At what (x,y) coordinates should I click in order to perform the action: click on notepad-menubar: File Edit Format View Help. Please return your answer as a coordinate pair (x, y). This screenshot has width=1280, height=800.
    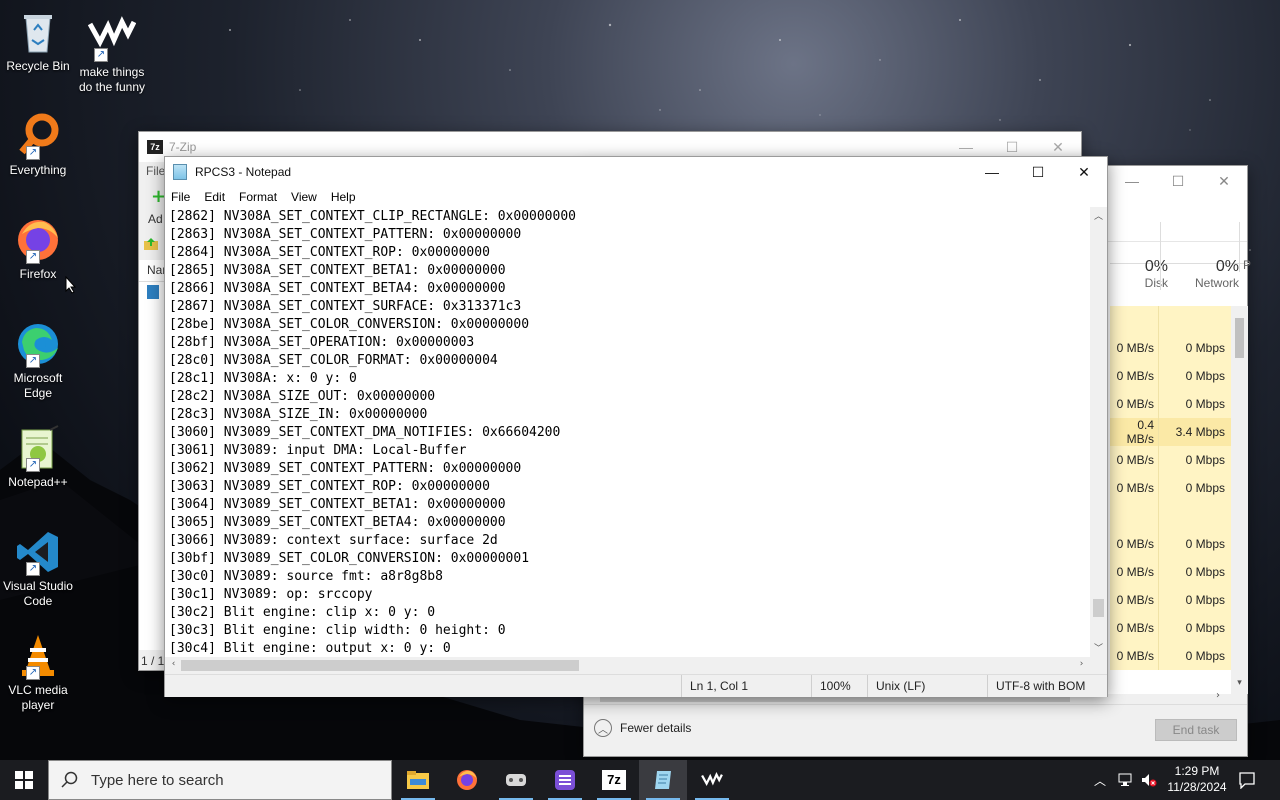
    Looking at the image, I should click on (636, 197).